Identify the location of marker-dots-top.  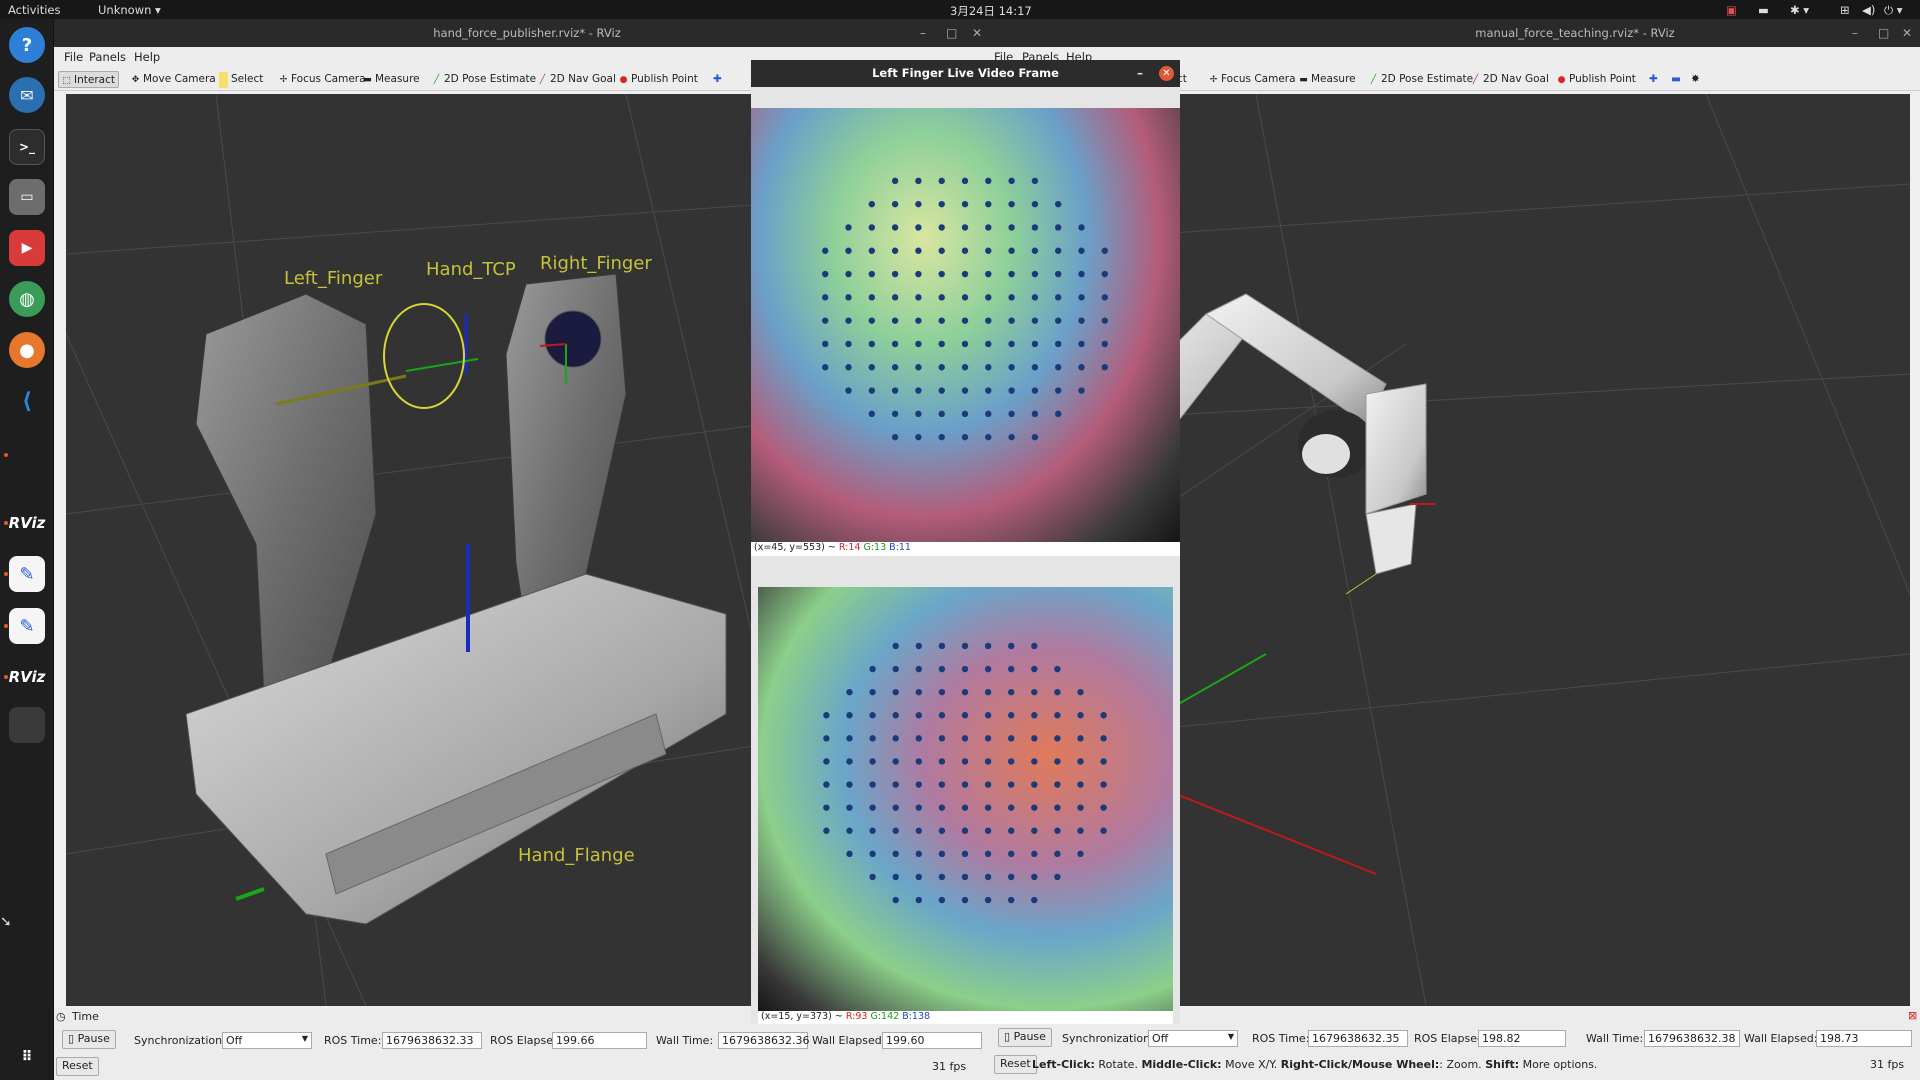
(965, 309).